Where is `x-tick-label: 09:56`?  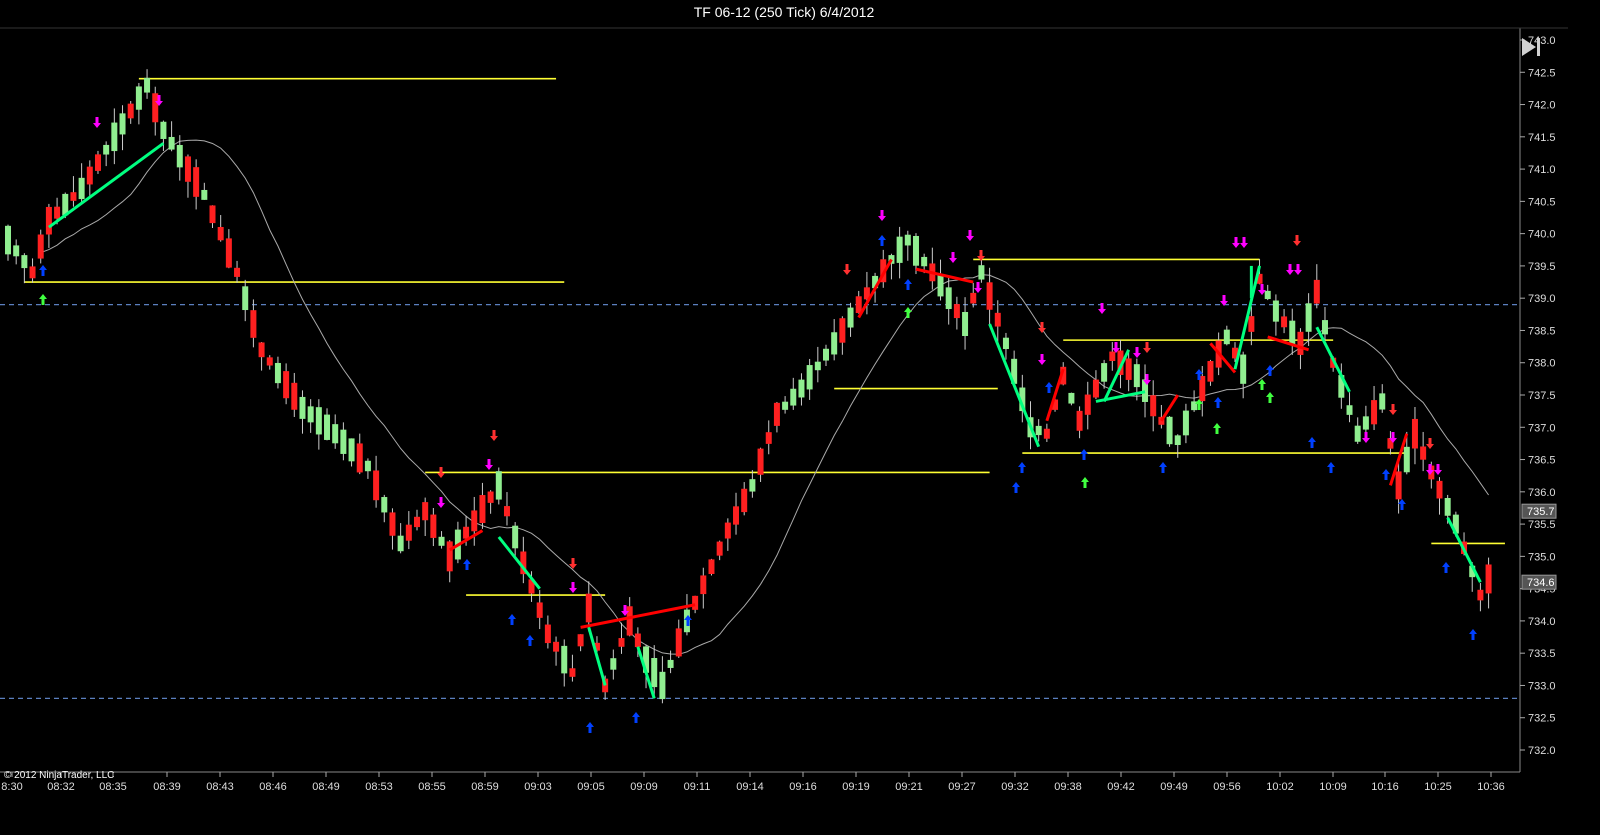 x-tick-label: 09:56 is located at coordinates (1227, 787).